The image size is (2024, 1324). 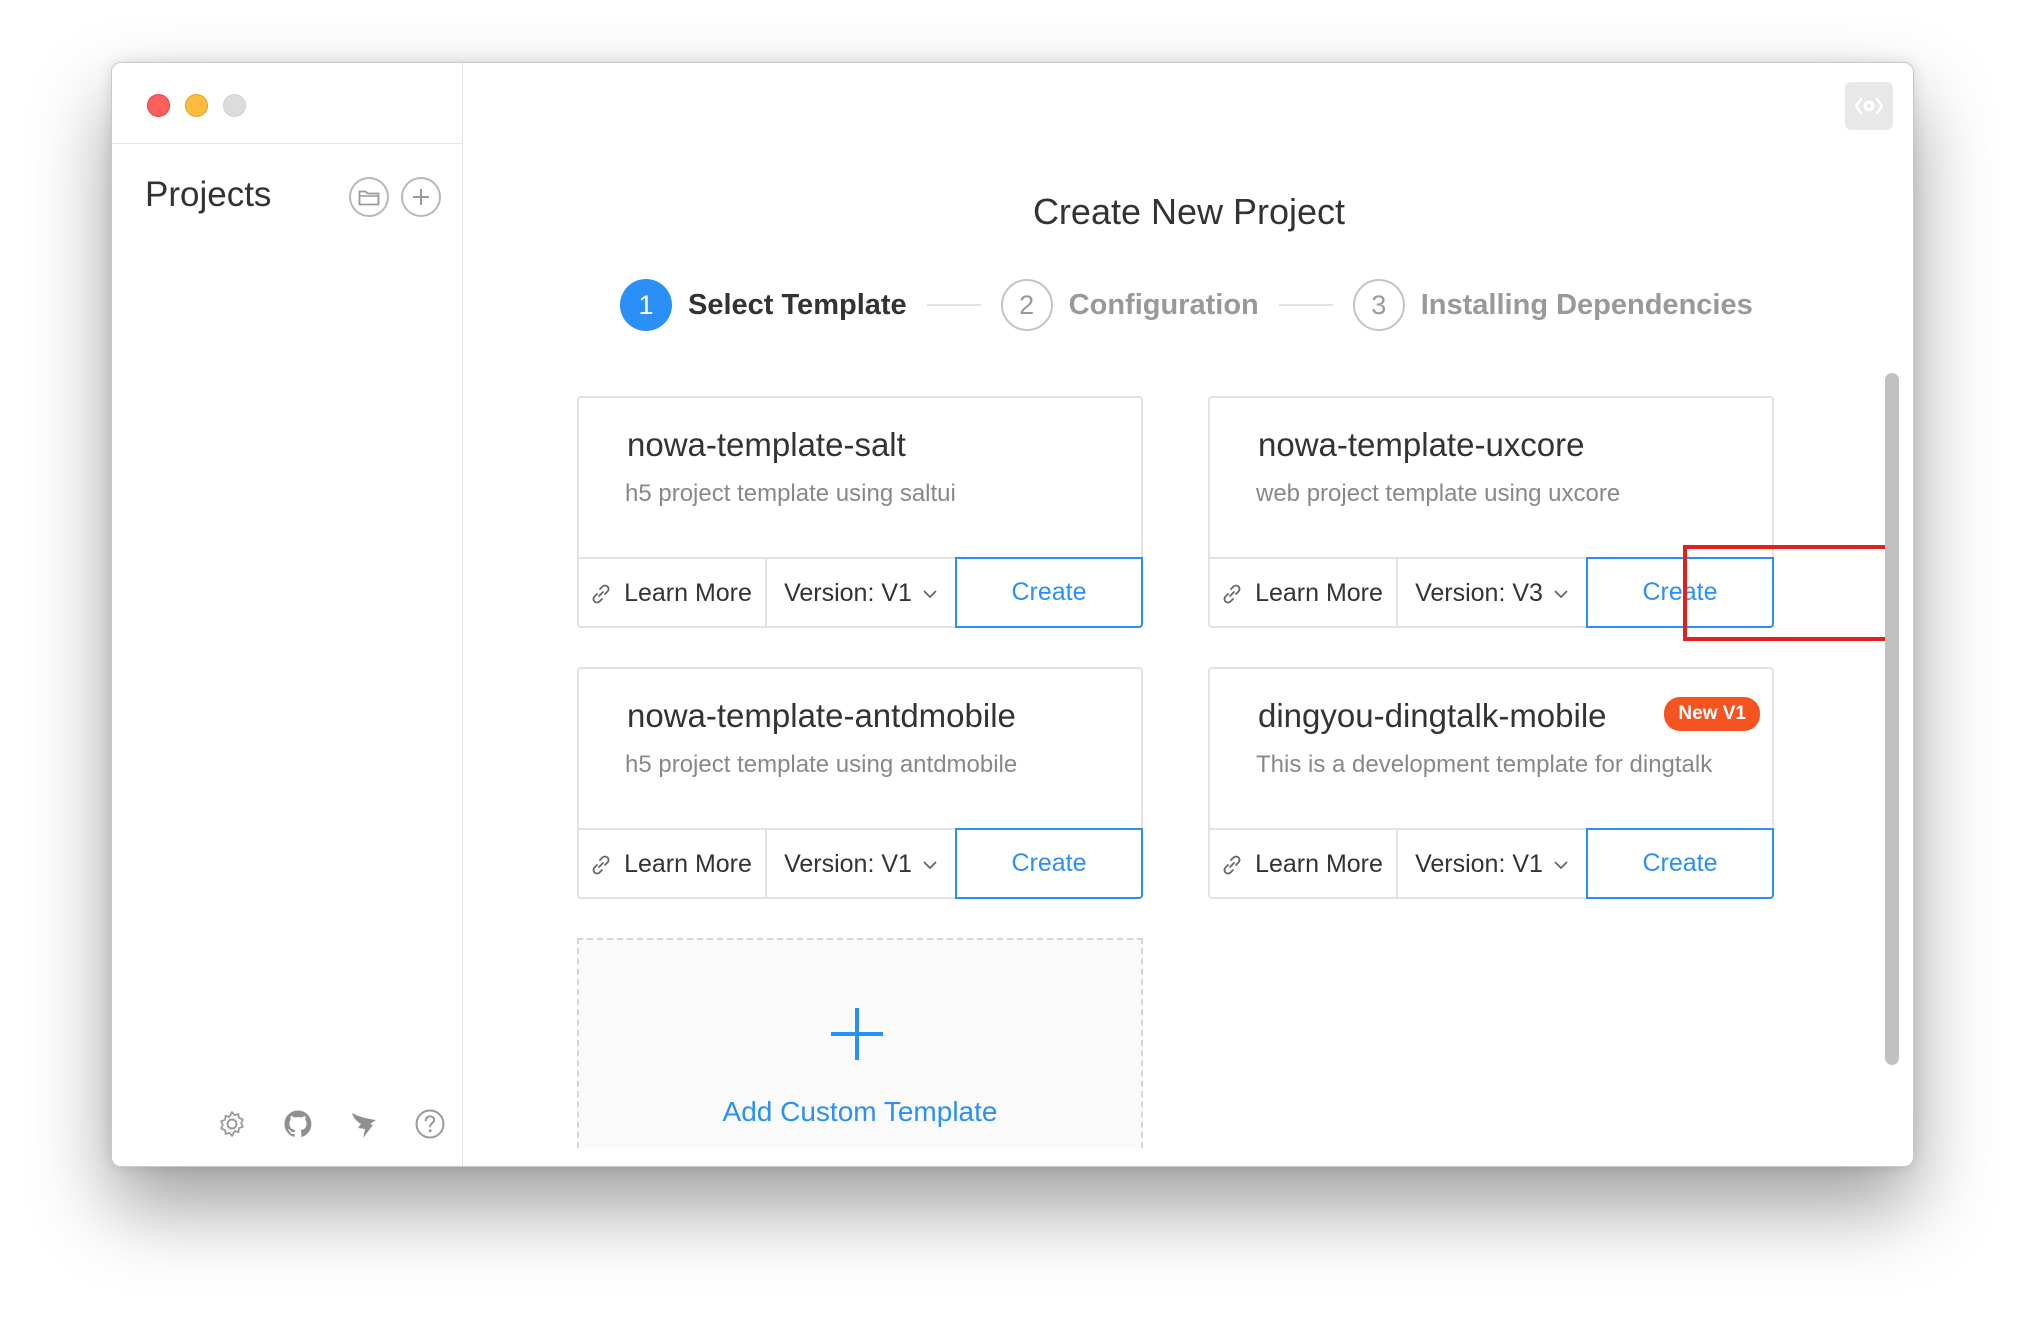 What do you see at coordinates (797, 304) in the screenshot?
I see `step-label: Select Template` at bounding box center [797, 304].